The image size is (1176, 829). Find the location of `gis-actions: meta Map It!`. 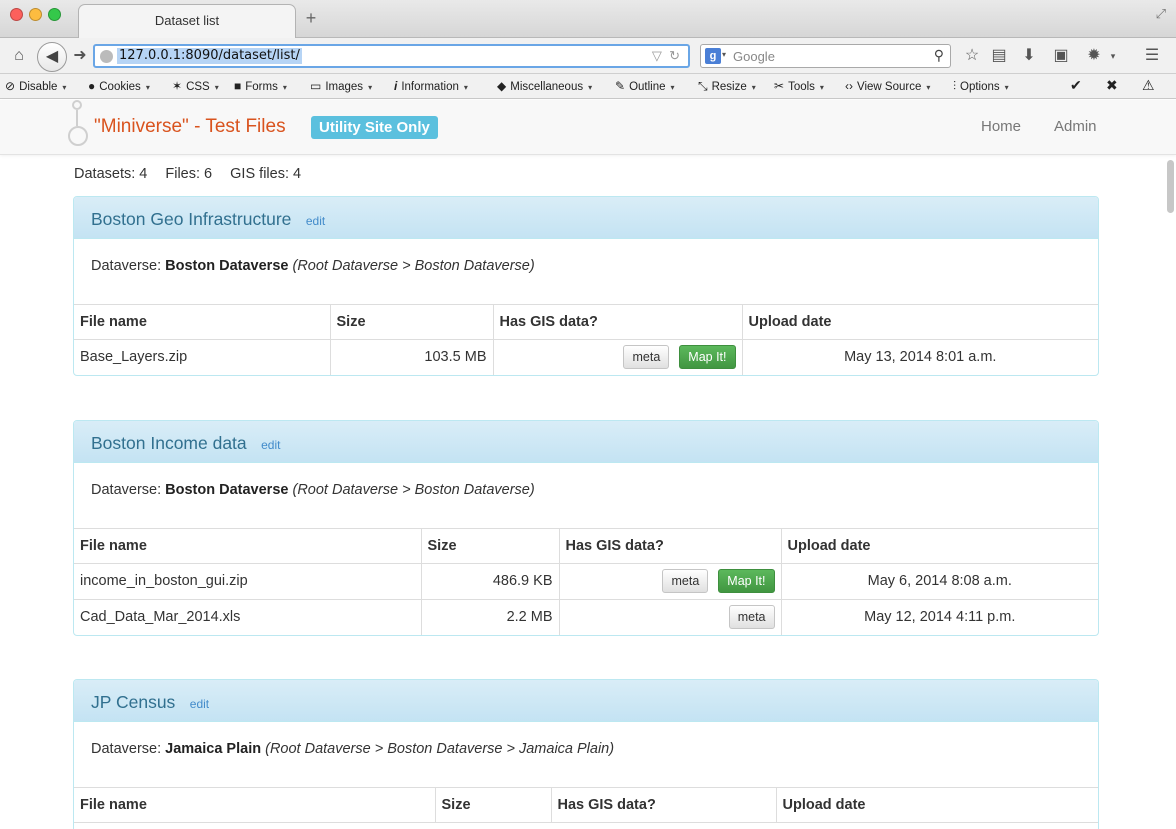

gis-actions: meta Map It! is located at coordinates (670, 580).